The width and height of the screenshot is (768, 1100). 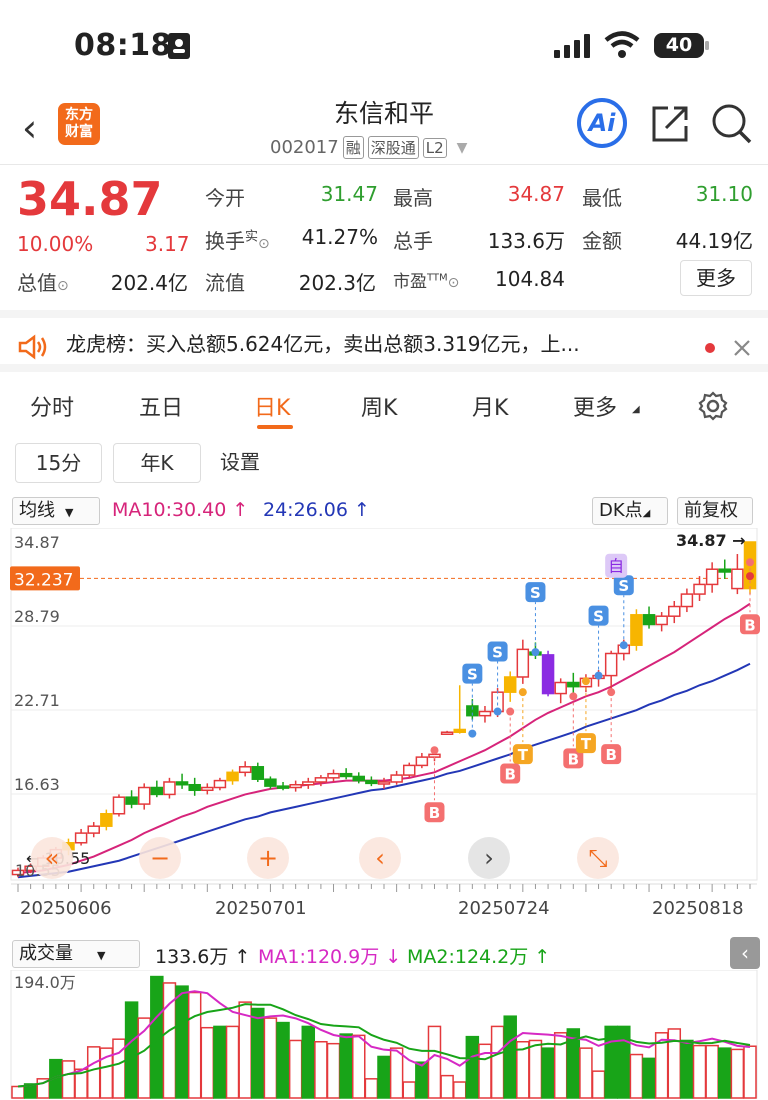 What do you see at coordinates (434, 813) in the screenshot?
I see `marker-label: B` at bounding box center [434, 813].